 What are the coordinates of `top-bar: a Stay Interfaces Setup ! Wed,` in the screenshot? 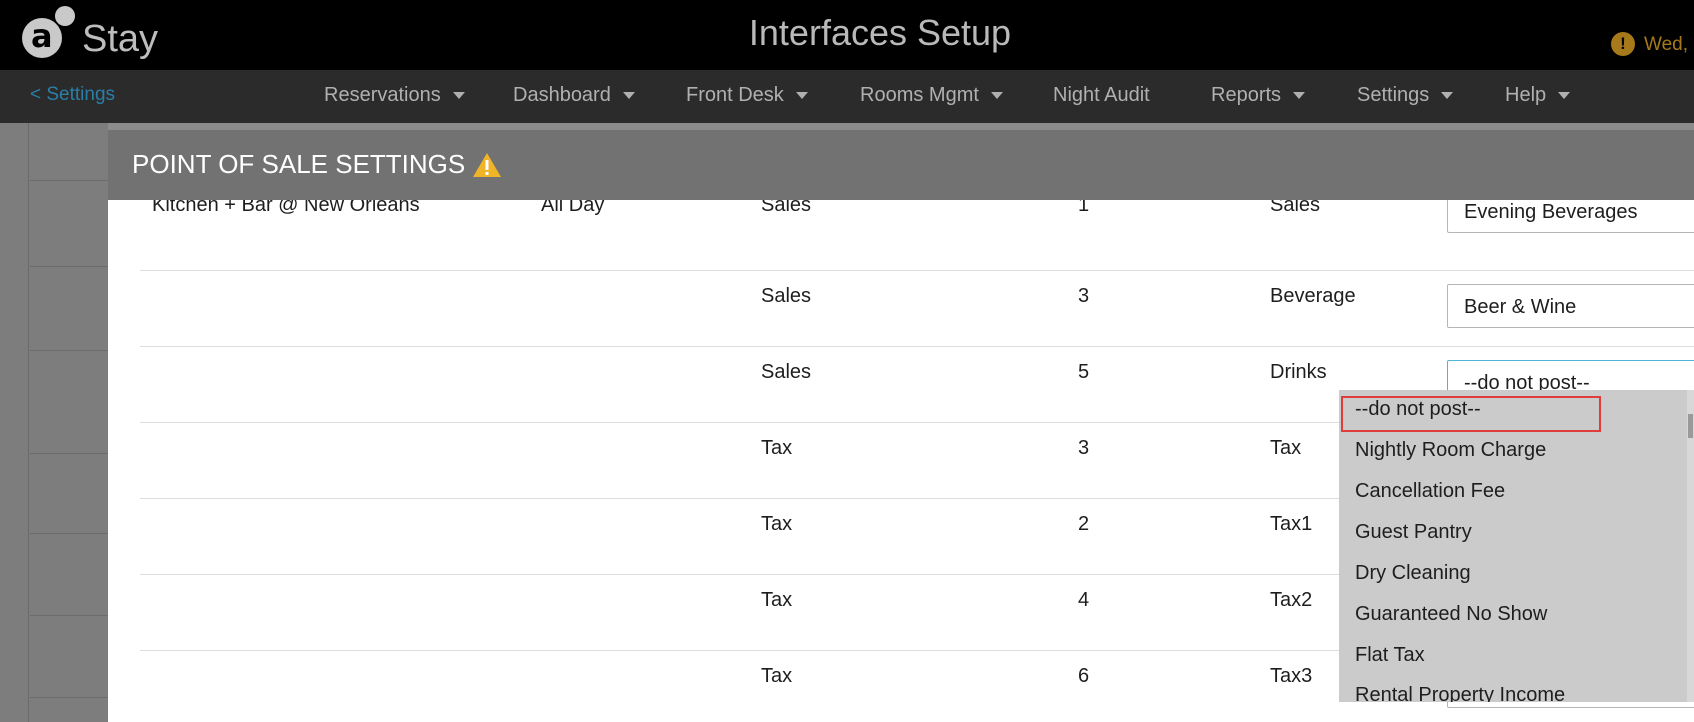 It's located at (847, 35).